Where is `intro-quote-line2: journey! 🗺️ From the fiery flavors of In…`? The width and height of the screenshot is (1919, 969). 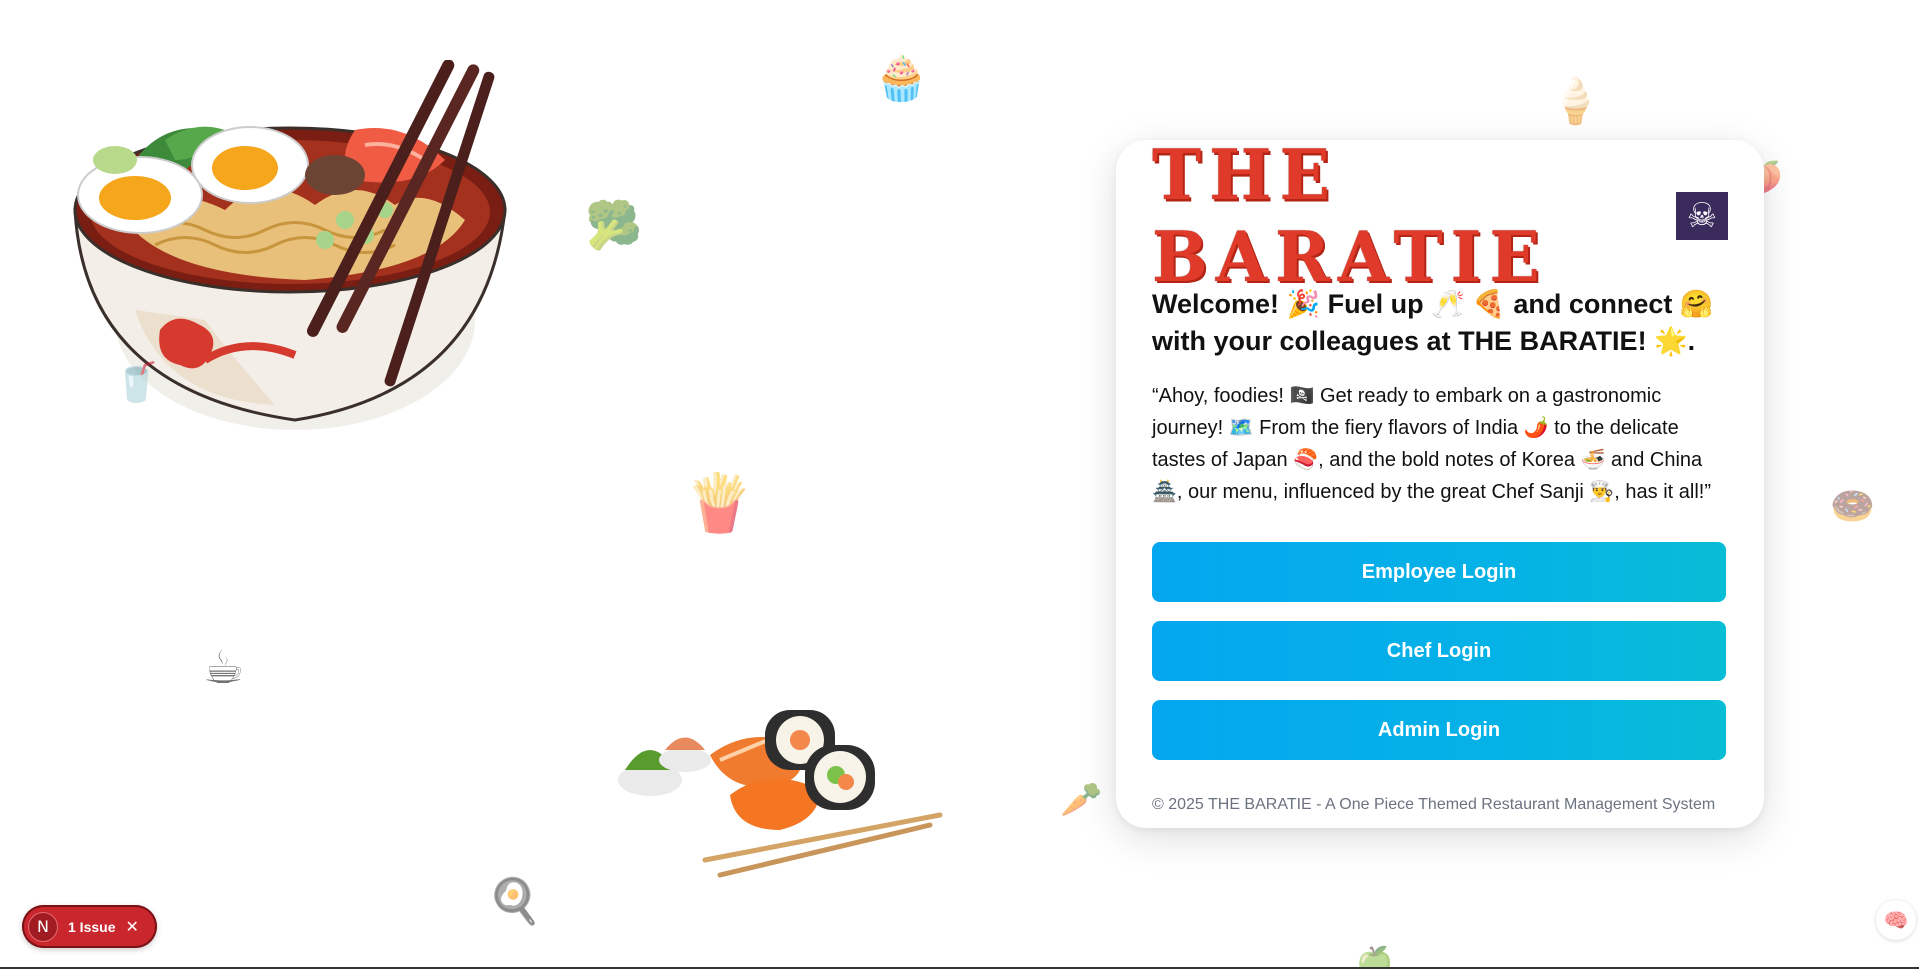
intro-quote-line2: journey! 🗺️ From the fiery flavors of In… is located at coordinates (1415, 428).